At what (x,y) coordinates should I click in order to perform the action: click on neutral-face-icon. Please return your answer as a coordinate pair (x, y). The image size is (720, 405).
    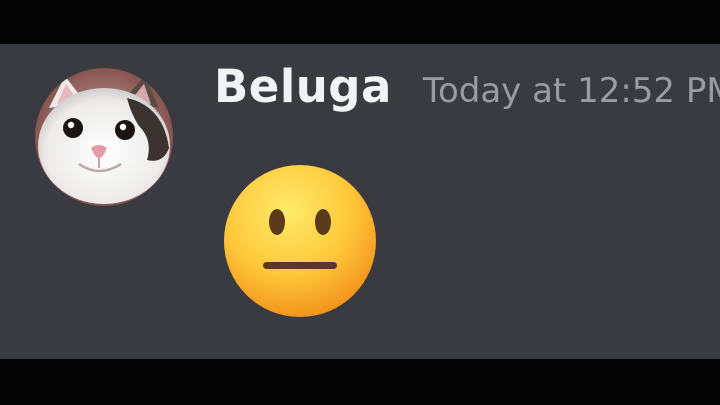
    Looking at the image, I should click on (300, 241).